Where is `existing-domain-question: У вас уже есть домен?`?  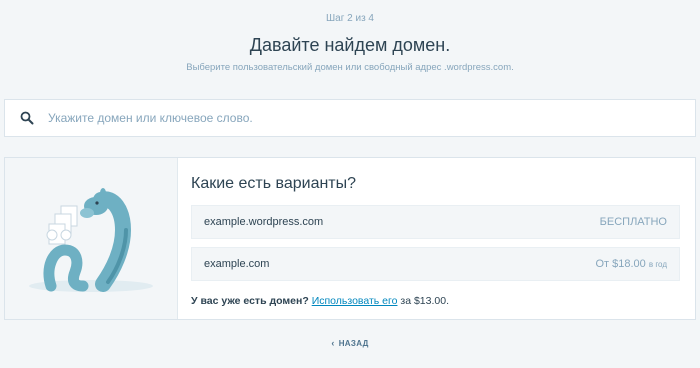
existing-domain-question: У вас уже есть домен? is located at coordinates (250, 301).